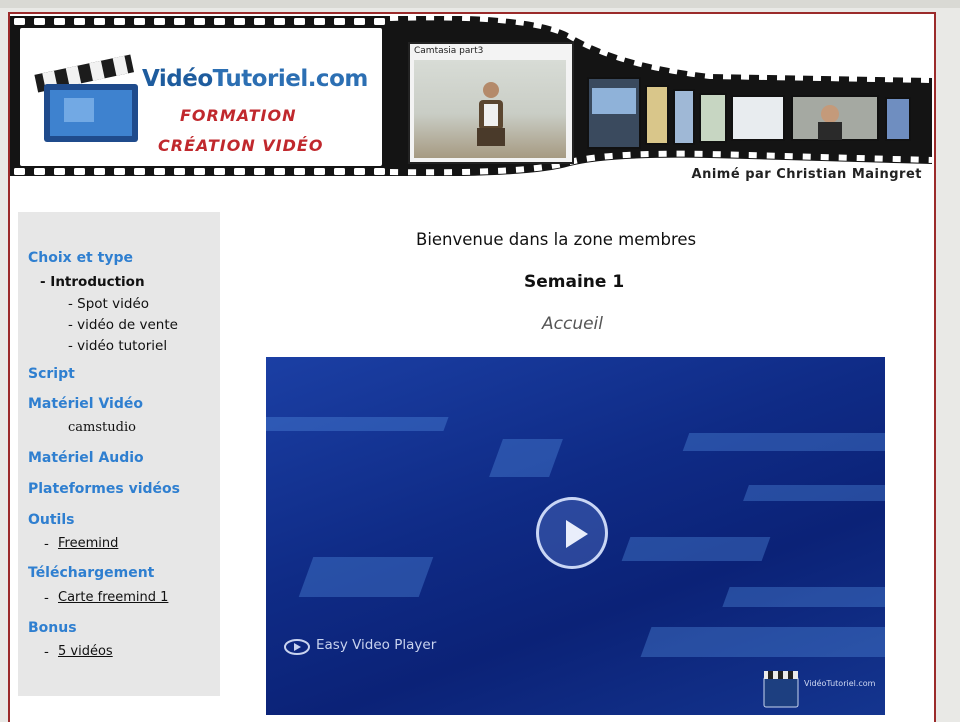 The image size is (960, 722). What do you see at coordinates (51, 374) in the screenshot?
I see `sidebar-item-script: Script` at bounding box center [51, 374].